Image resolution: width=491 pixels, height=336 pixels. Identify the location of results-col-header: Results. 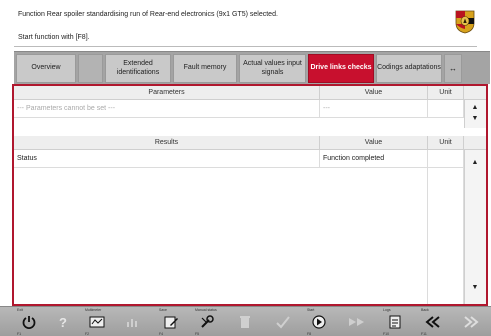
(167, 143).